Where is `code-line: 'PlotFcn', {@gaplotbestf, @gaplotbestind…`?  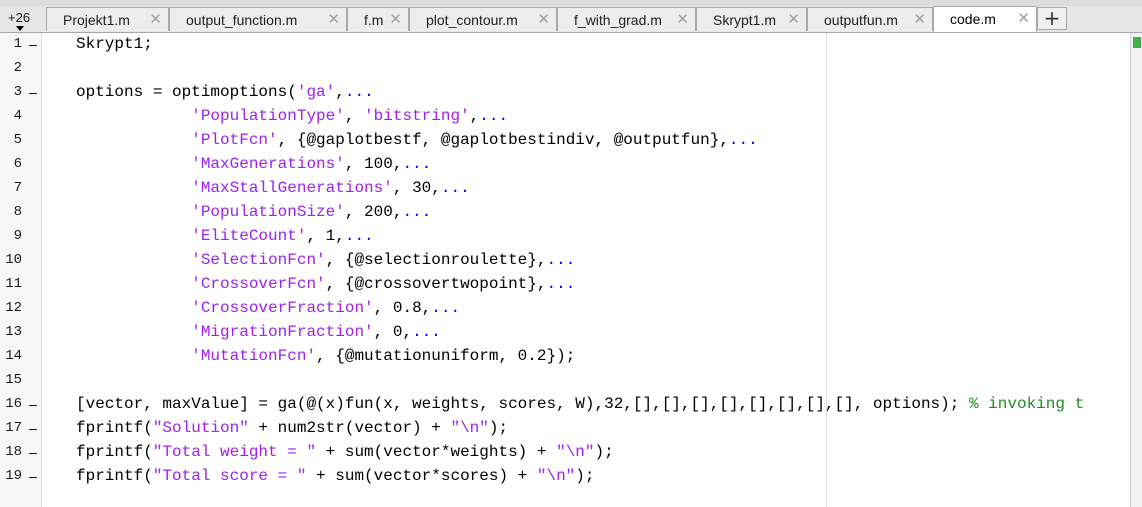
code-line: 'PlotFcn', {@gaplotbestf, @gaplotbestind… is located at coordinates (417, 140).